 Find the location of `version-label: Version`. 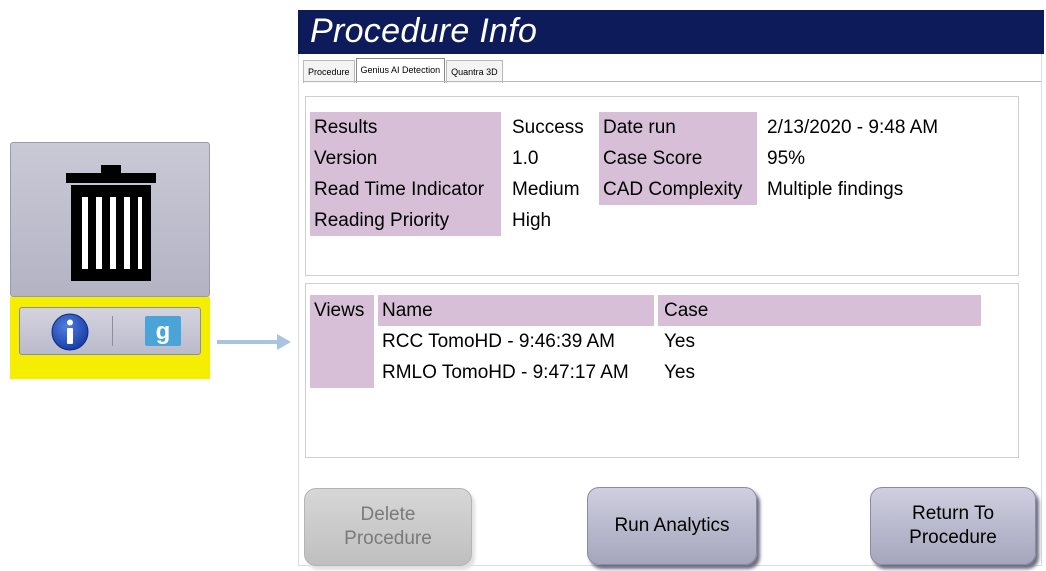

version-label: Version is located at coordinates (346, 158).